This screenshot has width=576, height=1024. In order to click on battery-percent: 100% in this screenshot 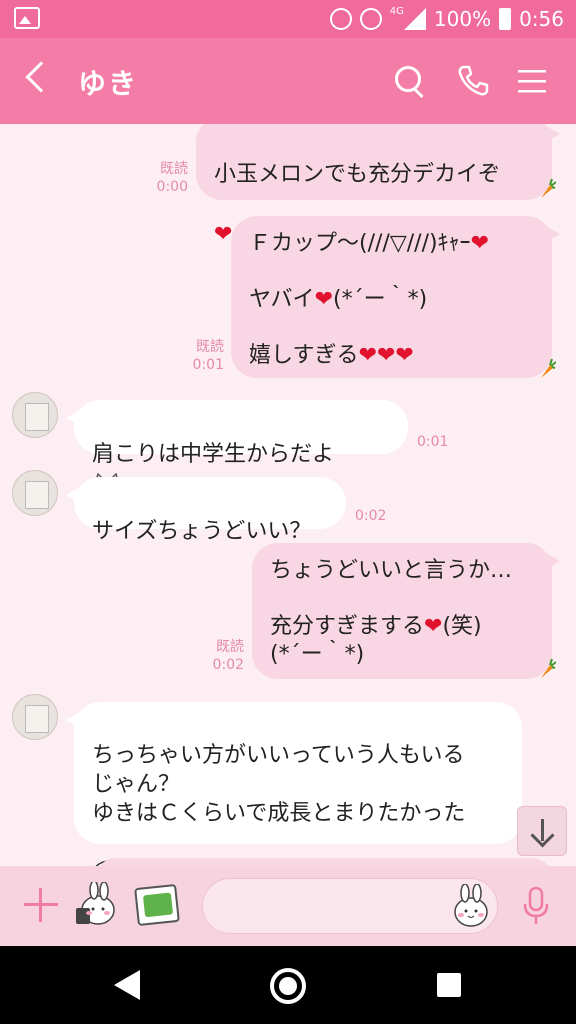, I will do `click(462, 19)`.